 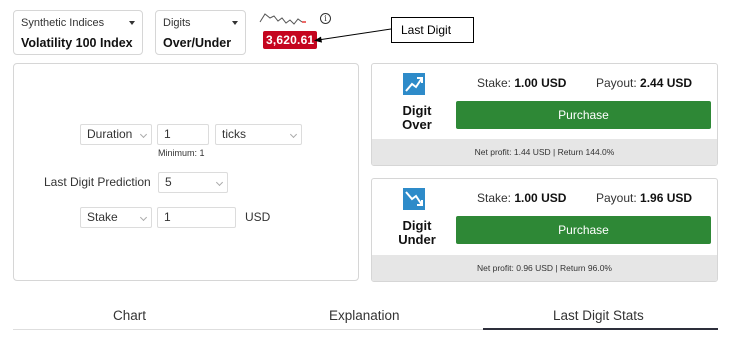 What do you see at coordinates (183, 134) in the screenshot?
I see `duration-input: 1` at bounding box center [183, 134].